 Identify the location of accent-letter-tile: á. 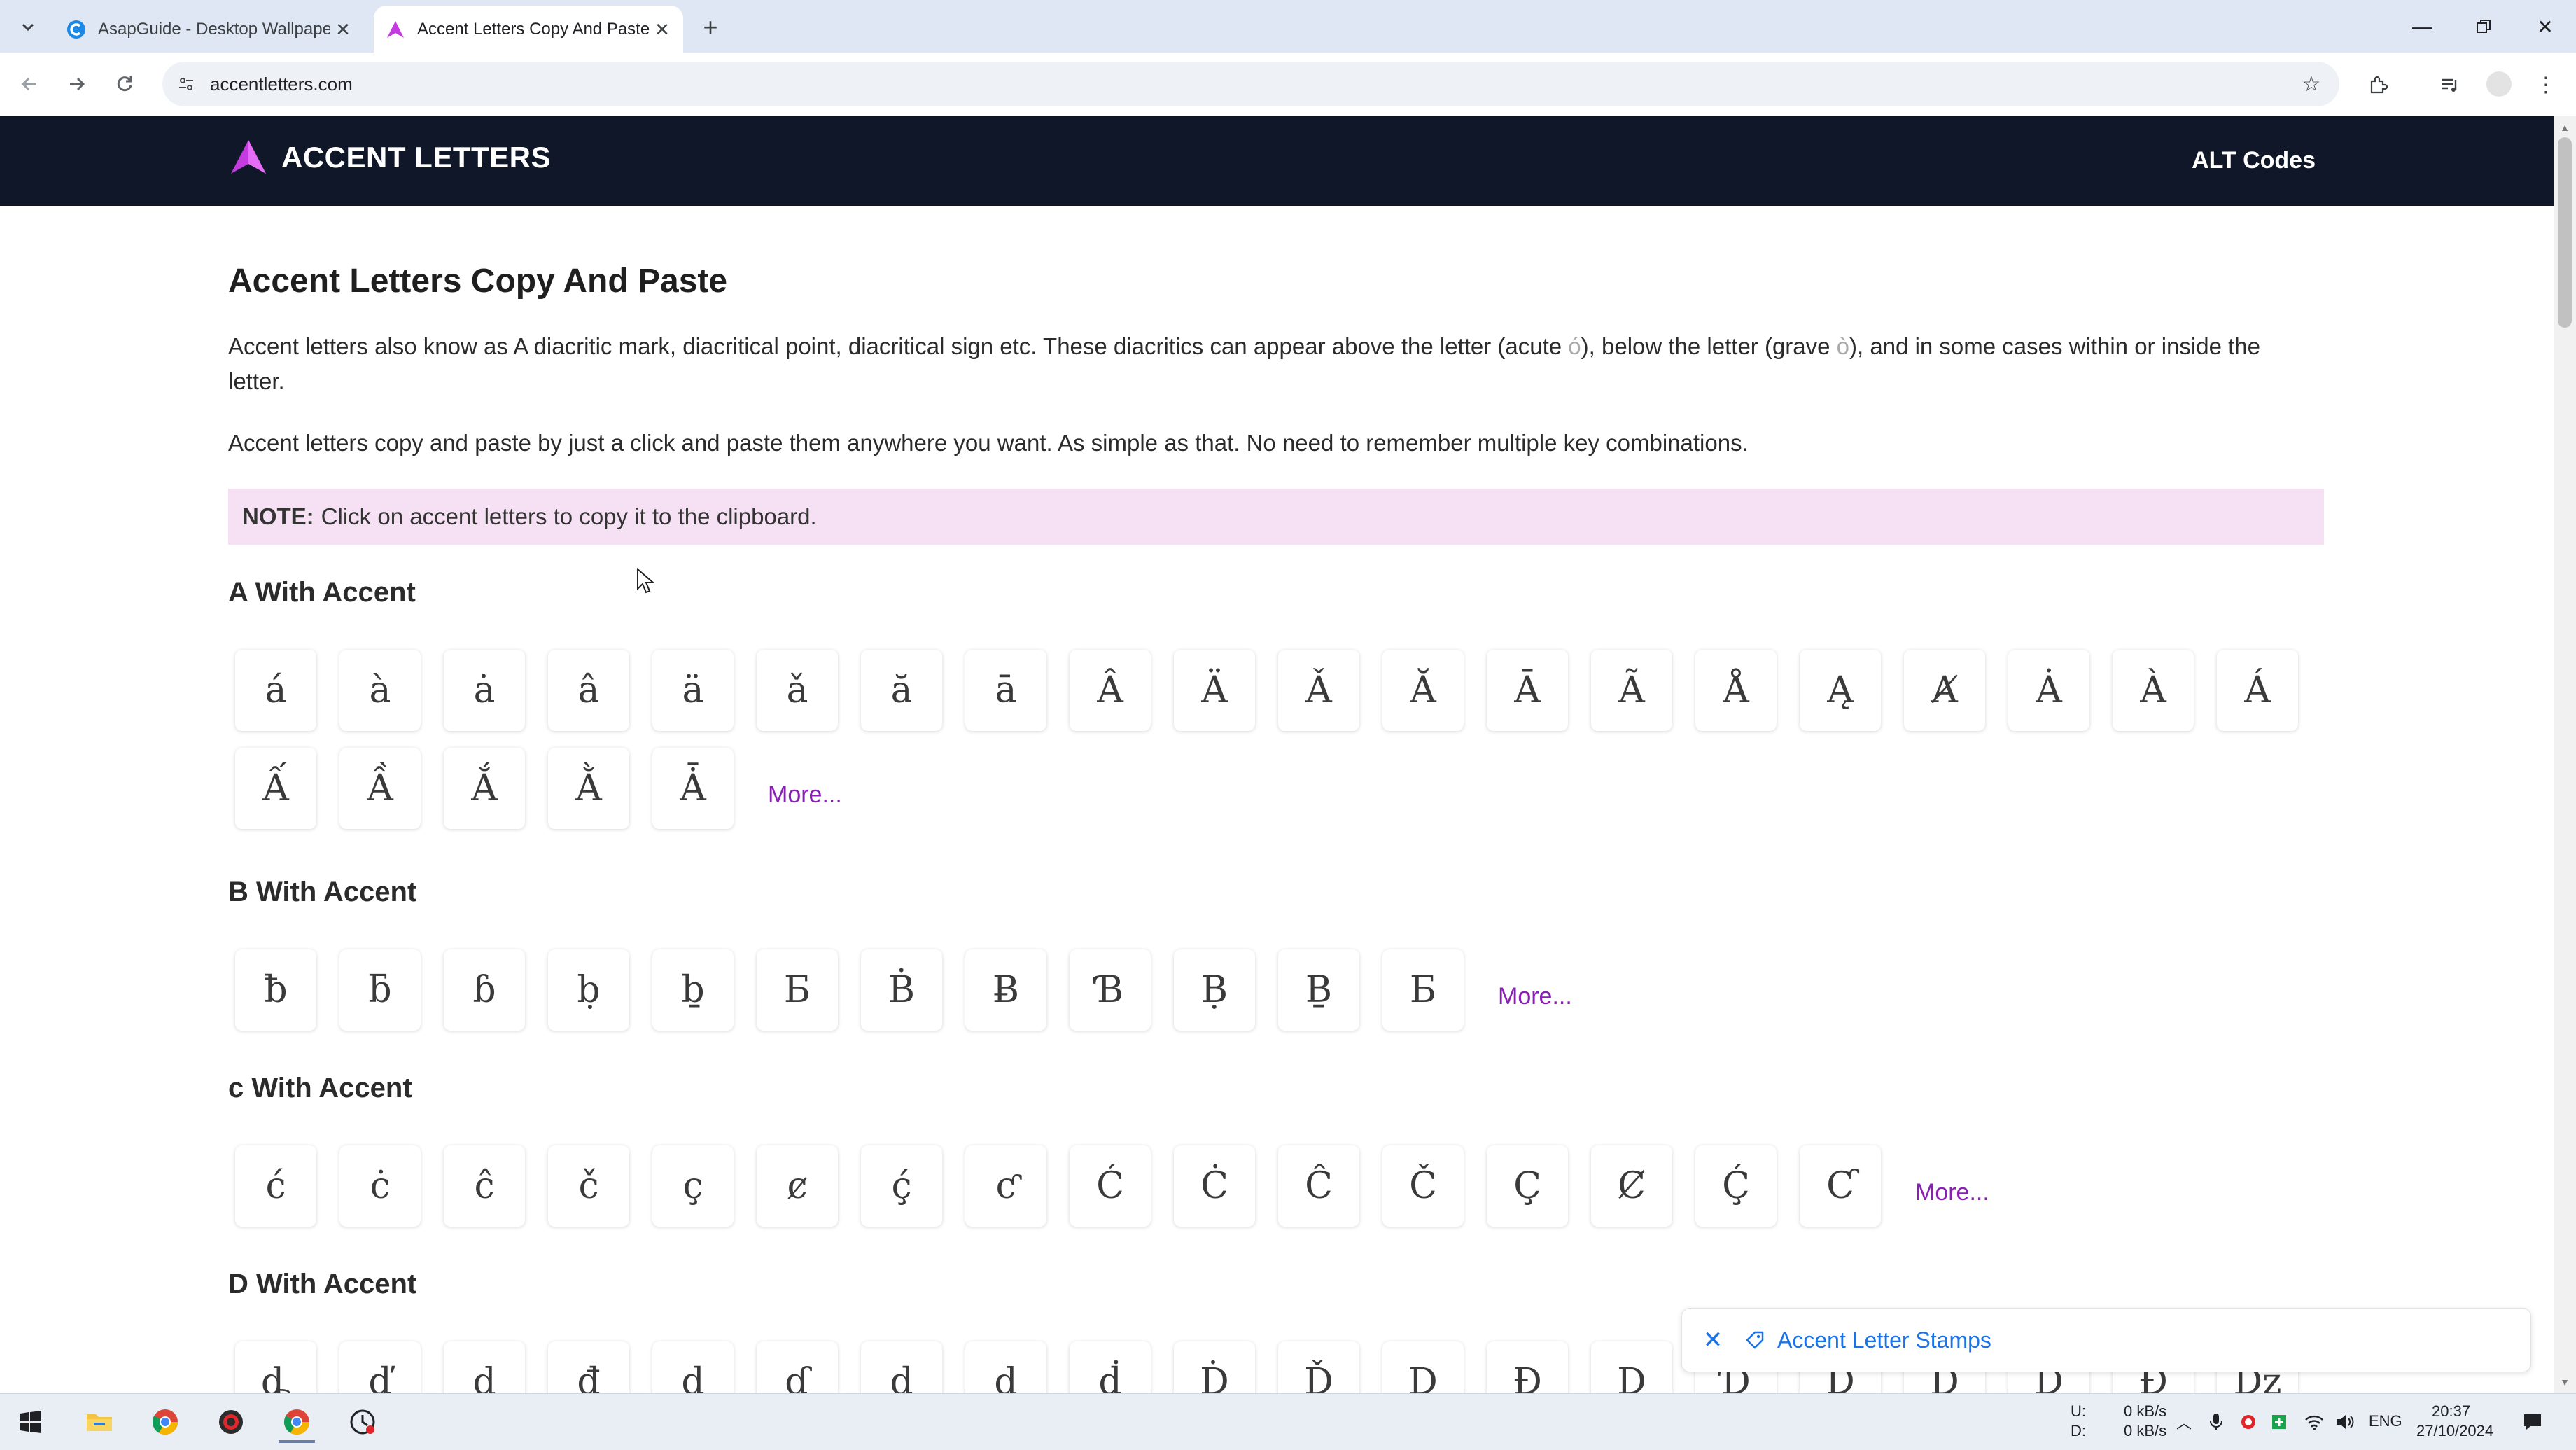
(275, 690).